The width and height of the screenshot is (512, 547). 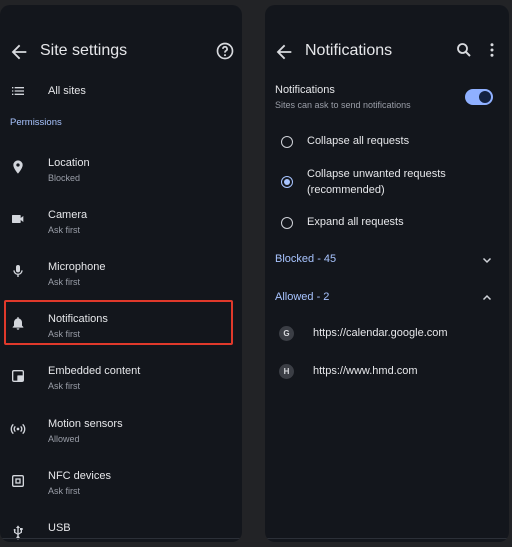 I want to click on blocked-group-header: Blocked - 45, so click(x=387, y=258).